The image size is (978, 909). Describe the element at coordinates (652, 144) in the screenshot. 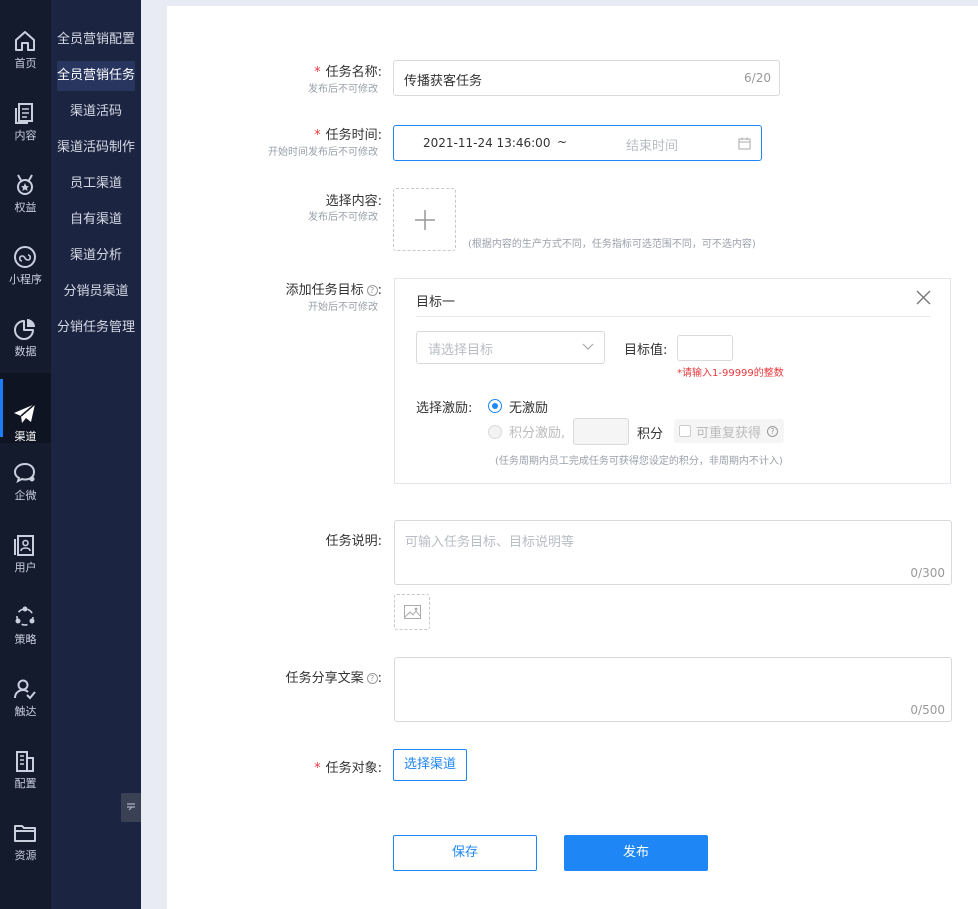

I see `end-time-placeholder: 结束时间` at that location.